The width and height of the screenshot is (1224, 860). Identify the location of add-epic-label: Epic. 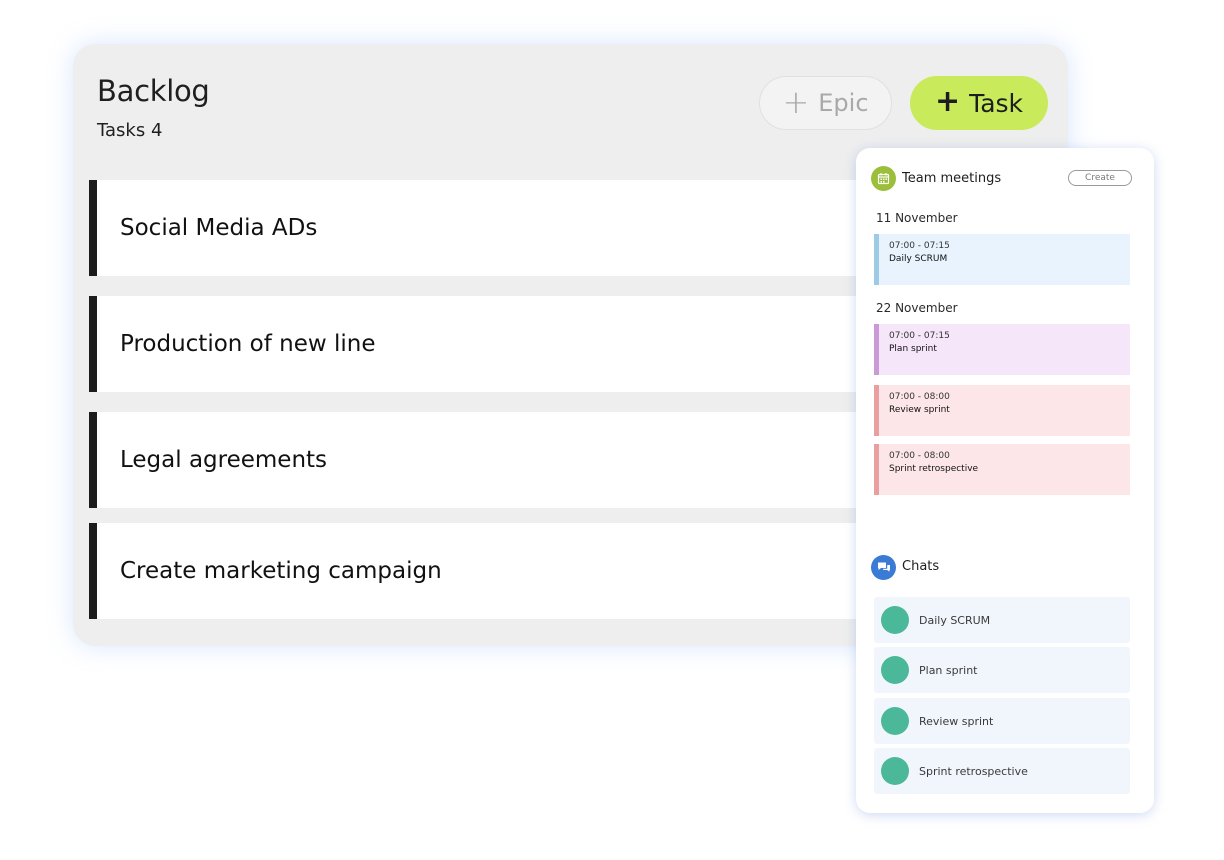
(843, 103).